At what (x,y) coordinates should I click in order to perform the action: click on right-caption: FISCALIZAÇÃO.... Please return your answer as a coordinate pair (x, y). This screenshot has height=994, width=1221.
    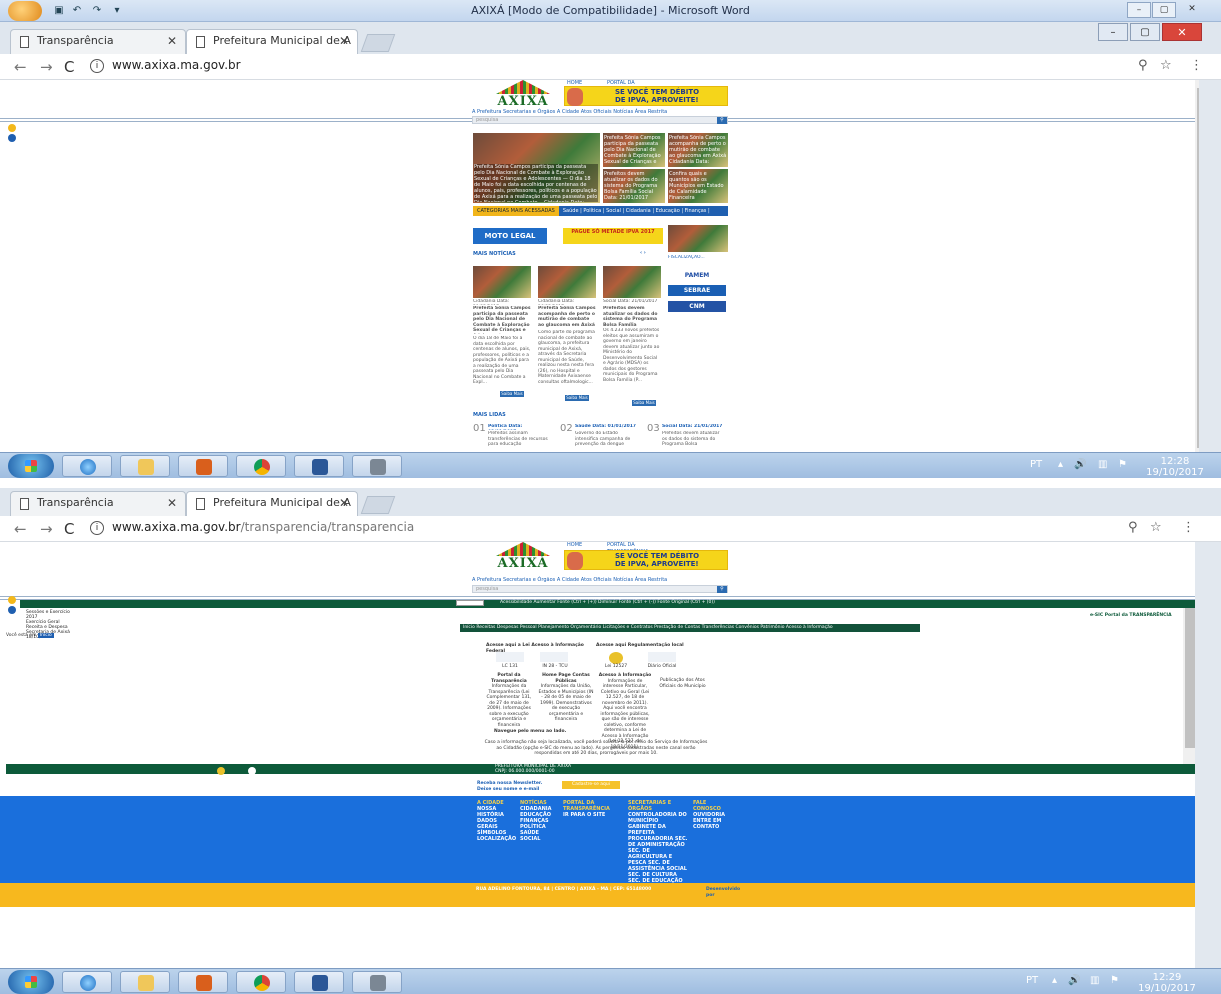
    Looking at the image, I should click on (698, 258).